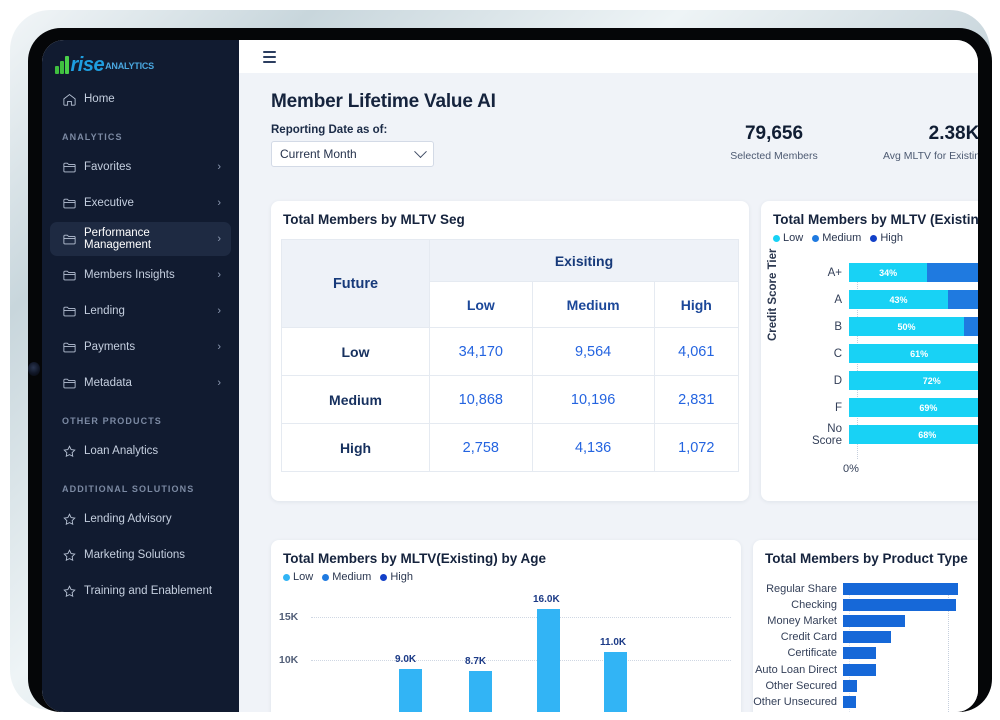  Describe the element at coordinates (481, 399) in the screenshot. I see `matrix-cell: 10,868` at that location.